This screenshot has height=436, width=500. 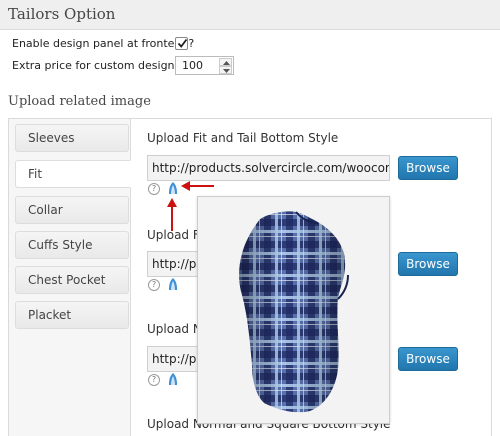 I want to click on tab-label: Fit, so click(x=35, y=174).